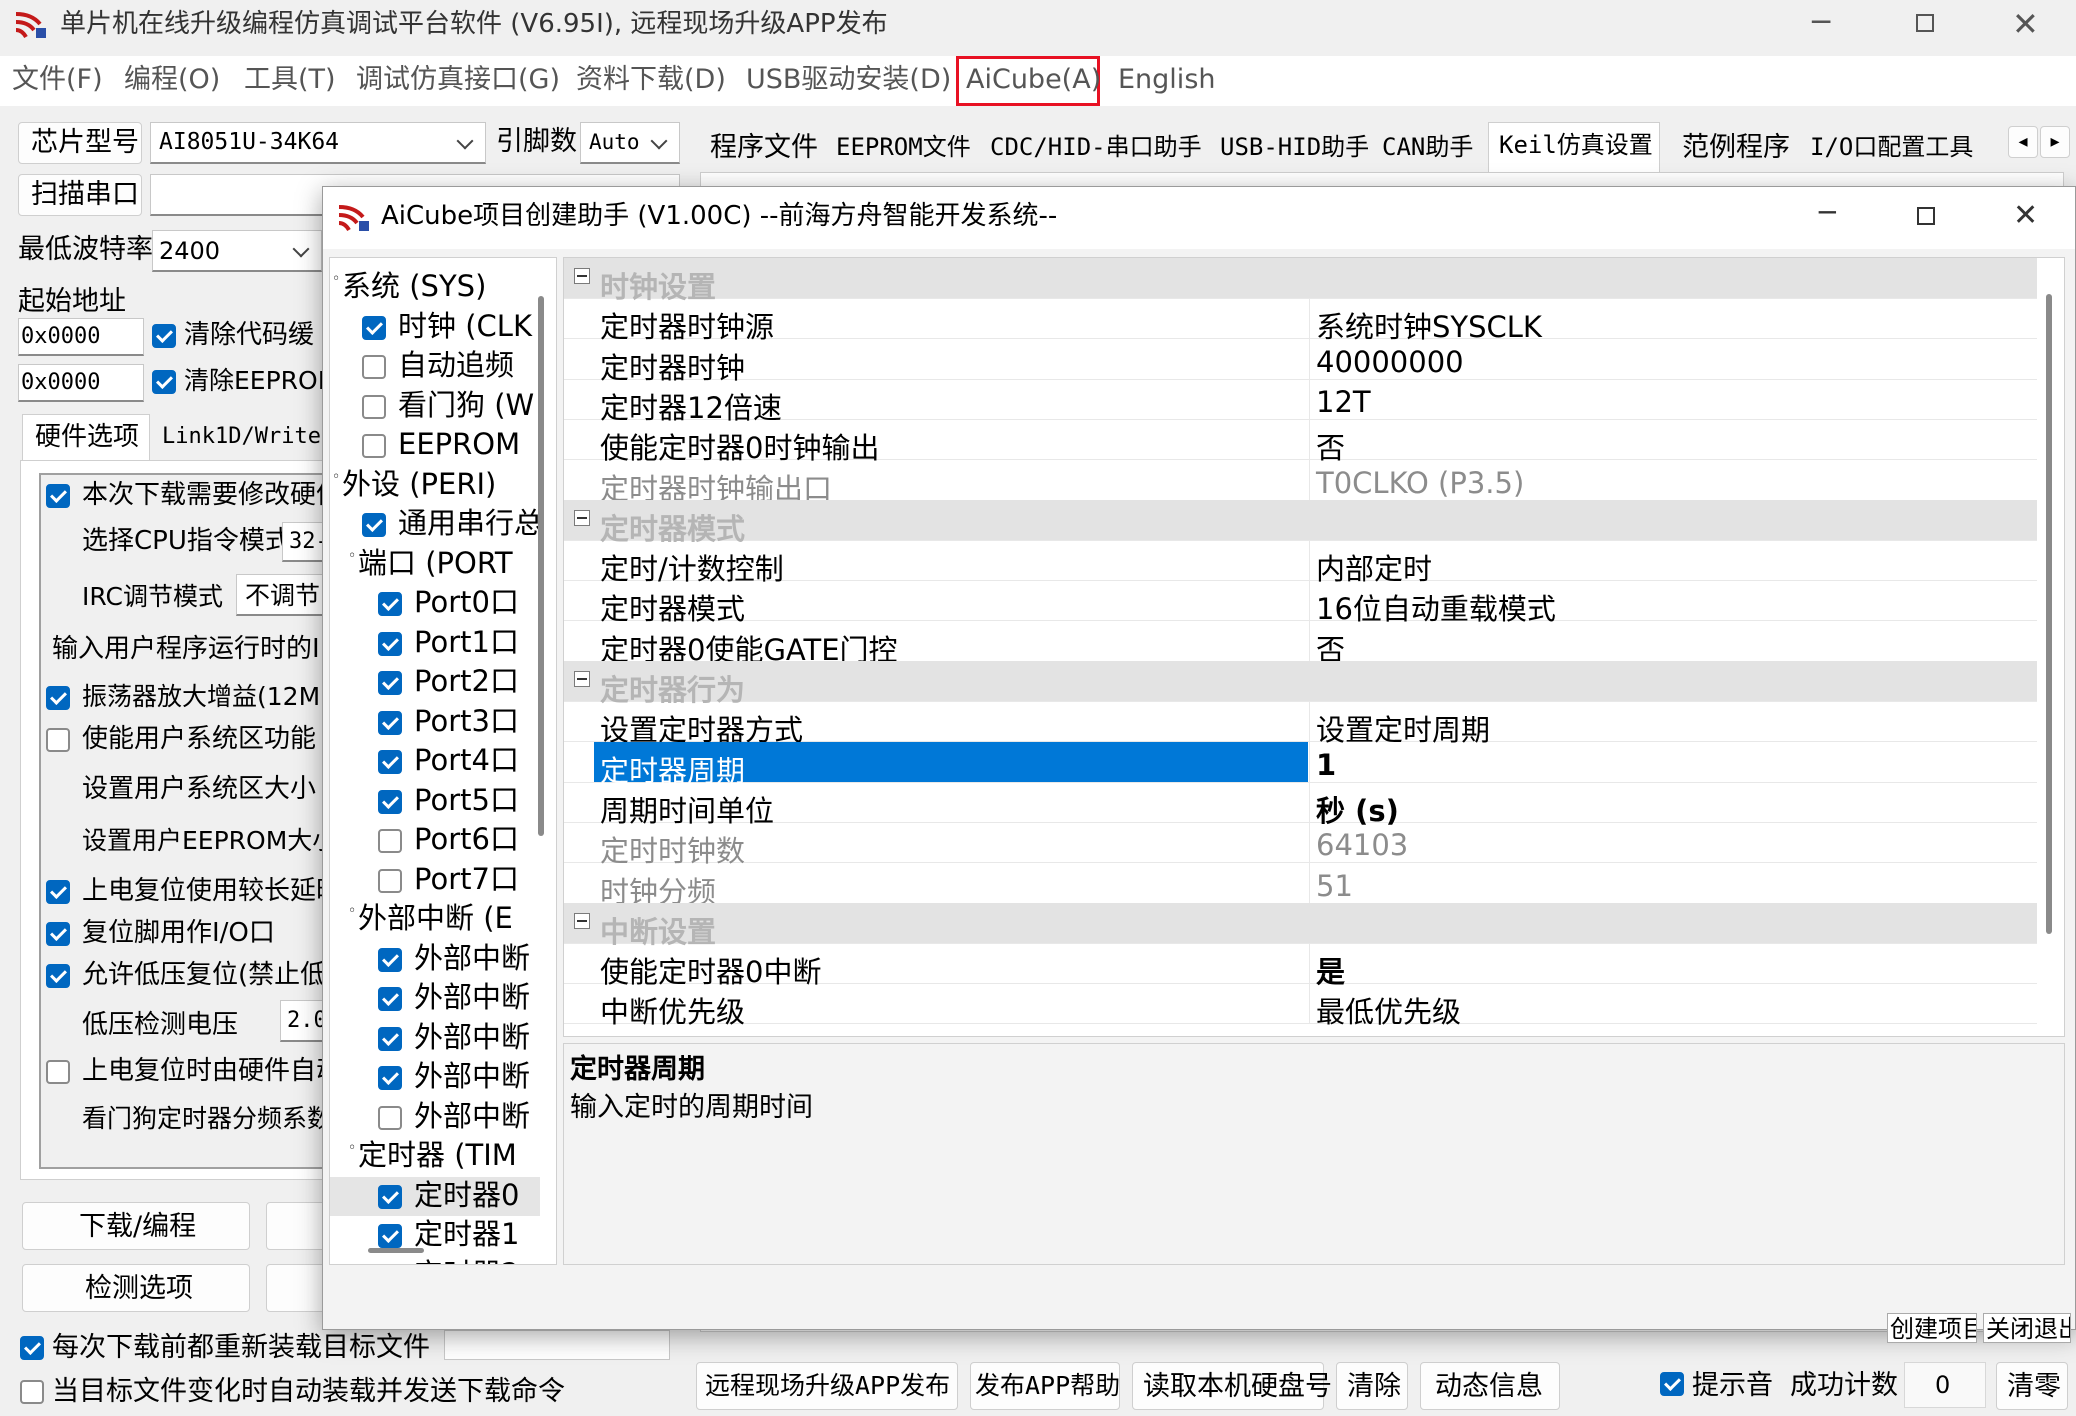 Image resolution: width=2076 pixels, height=1416 pixels. What do you see at coordinates (435, 1260) in the screenshot?
I see `tree-item: 定时器2` at bounding box center [435, 1260].